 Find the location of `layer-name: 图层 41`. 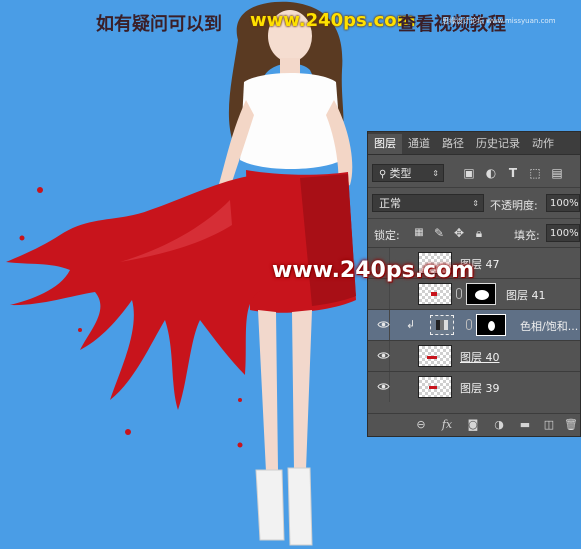

layer-name: 图层 41 is located at coordinates (526, 295).